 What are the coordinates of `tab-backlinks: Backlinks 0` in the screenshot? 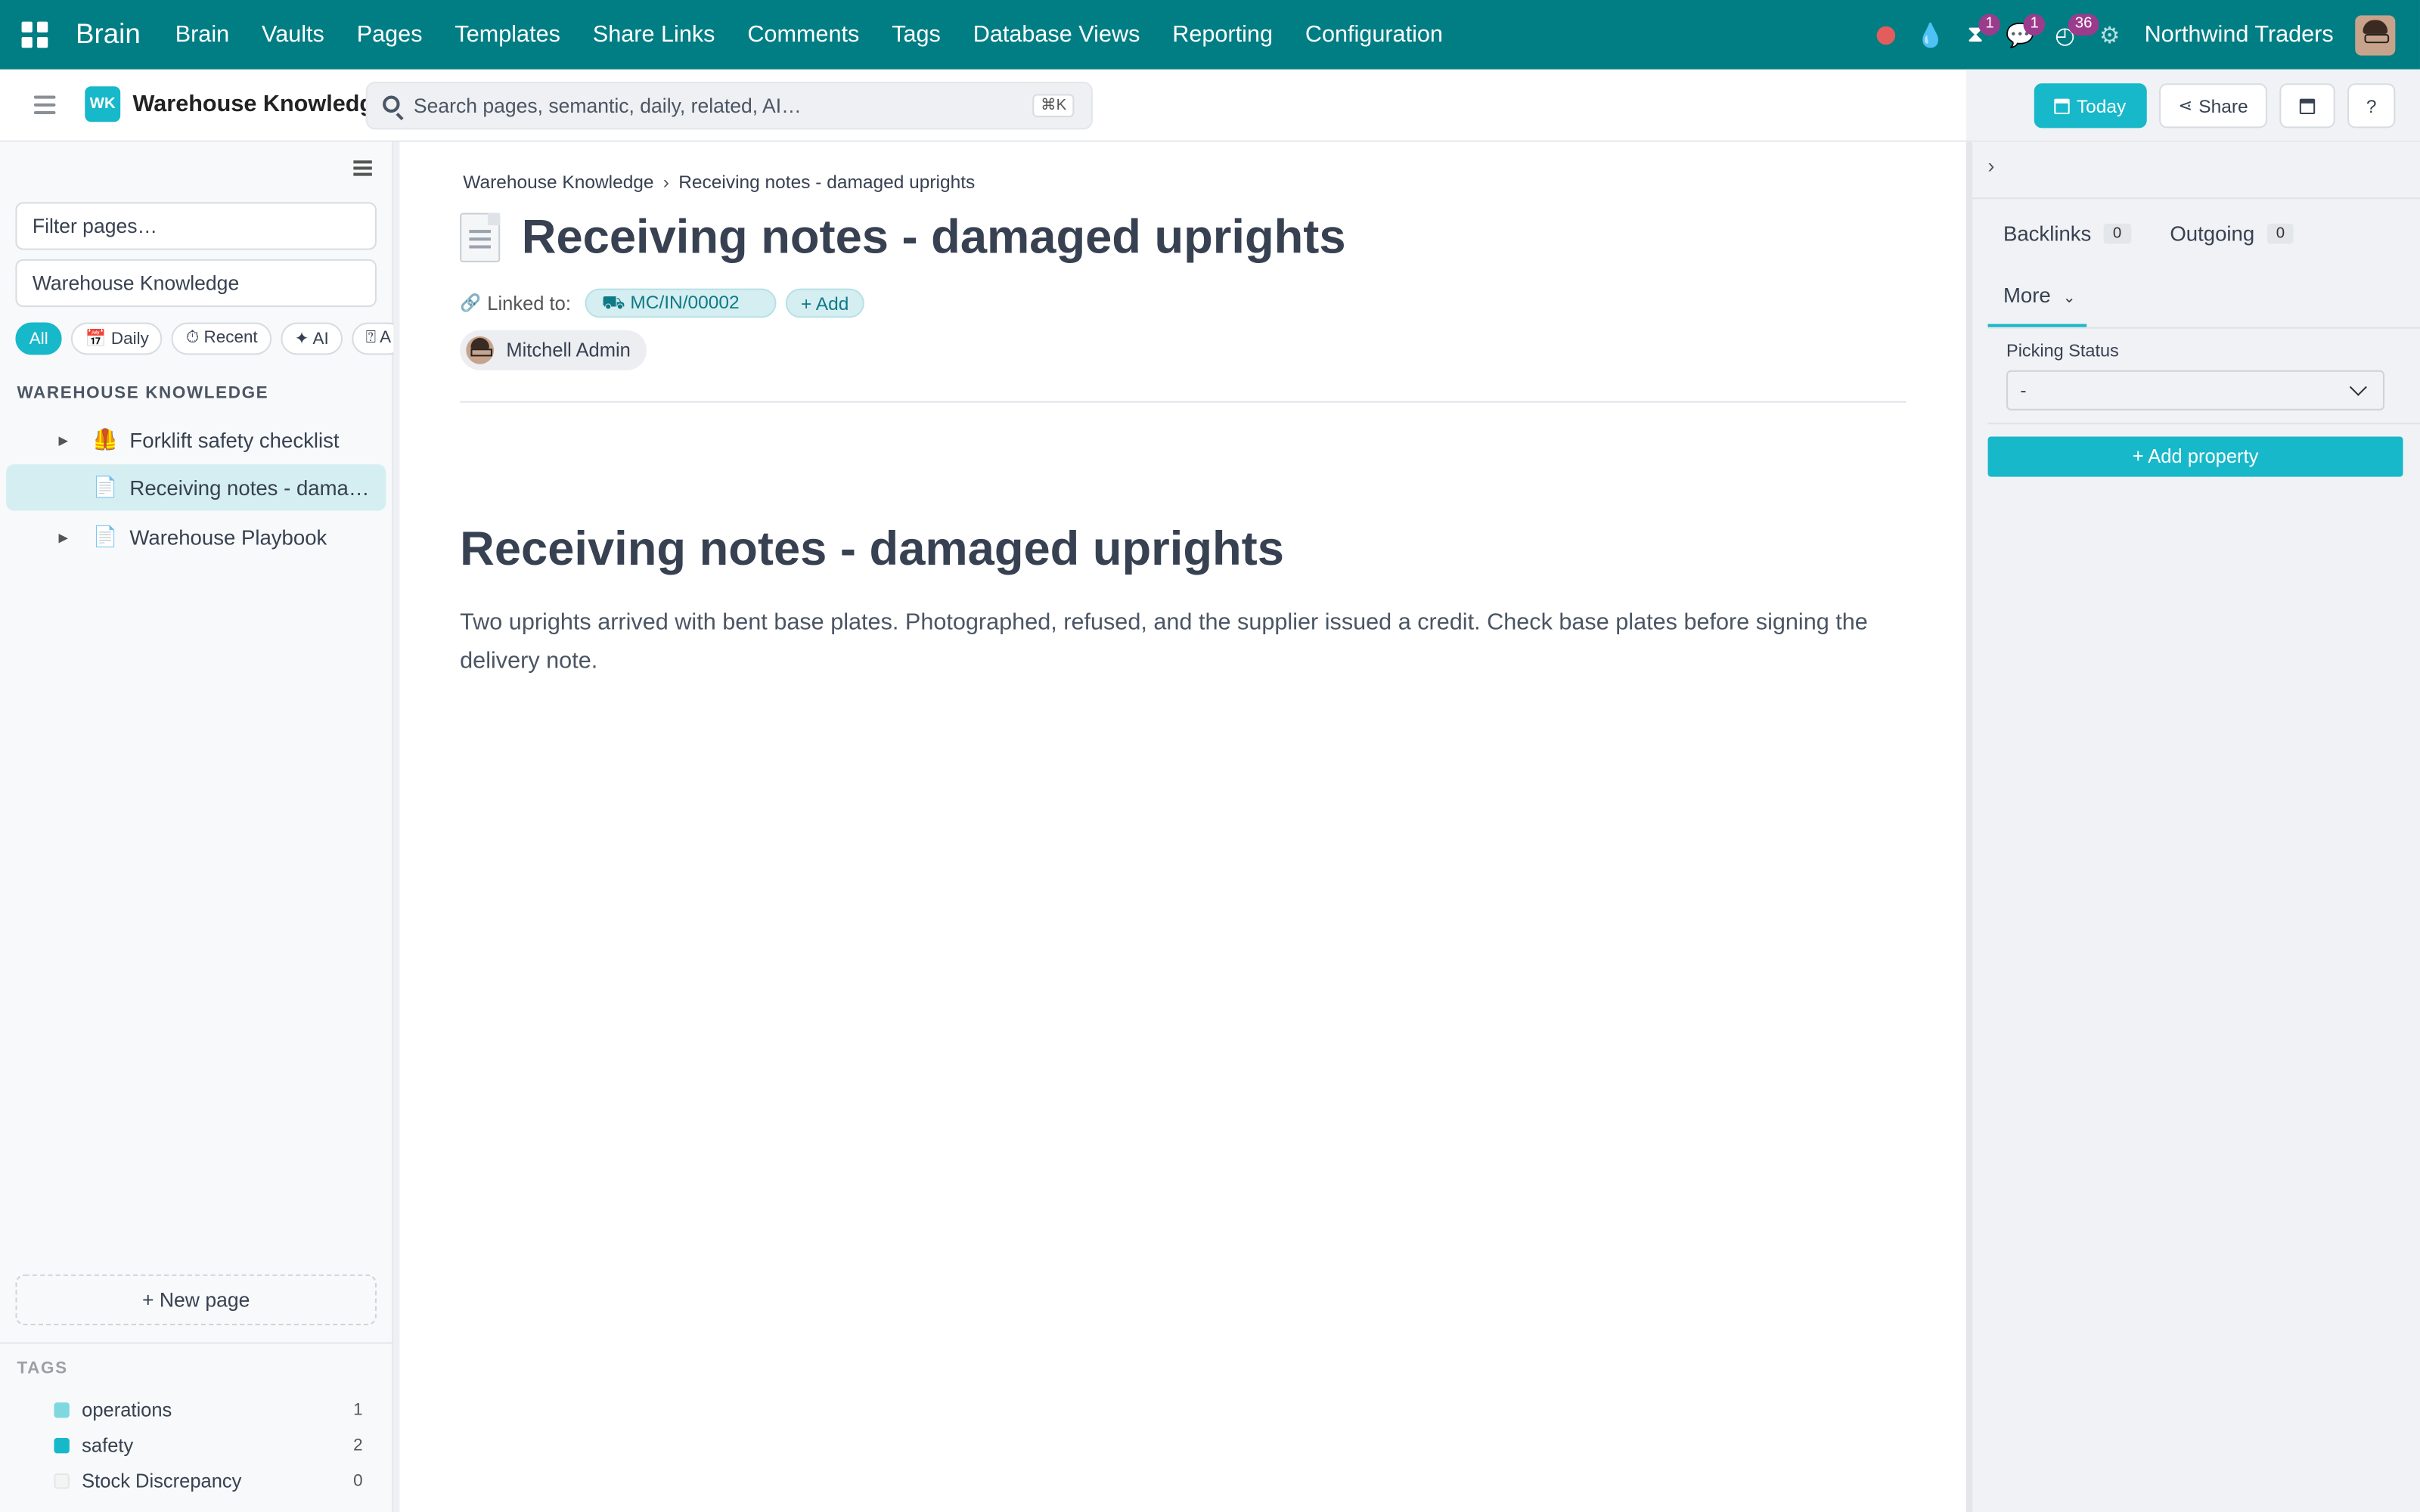 It's located at (2067, 234).